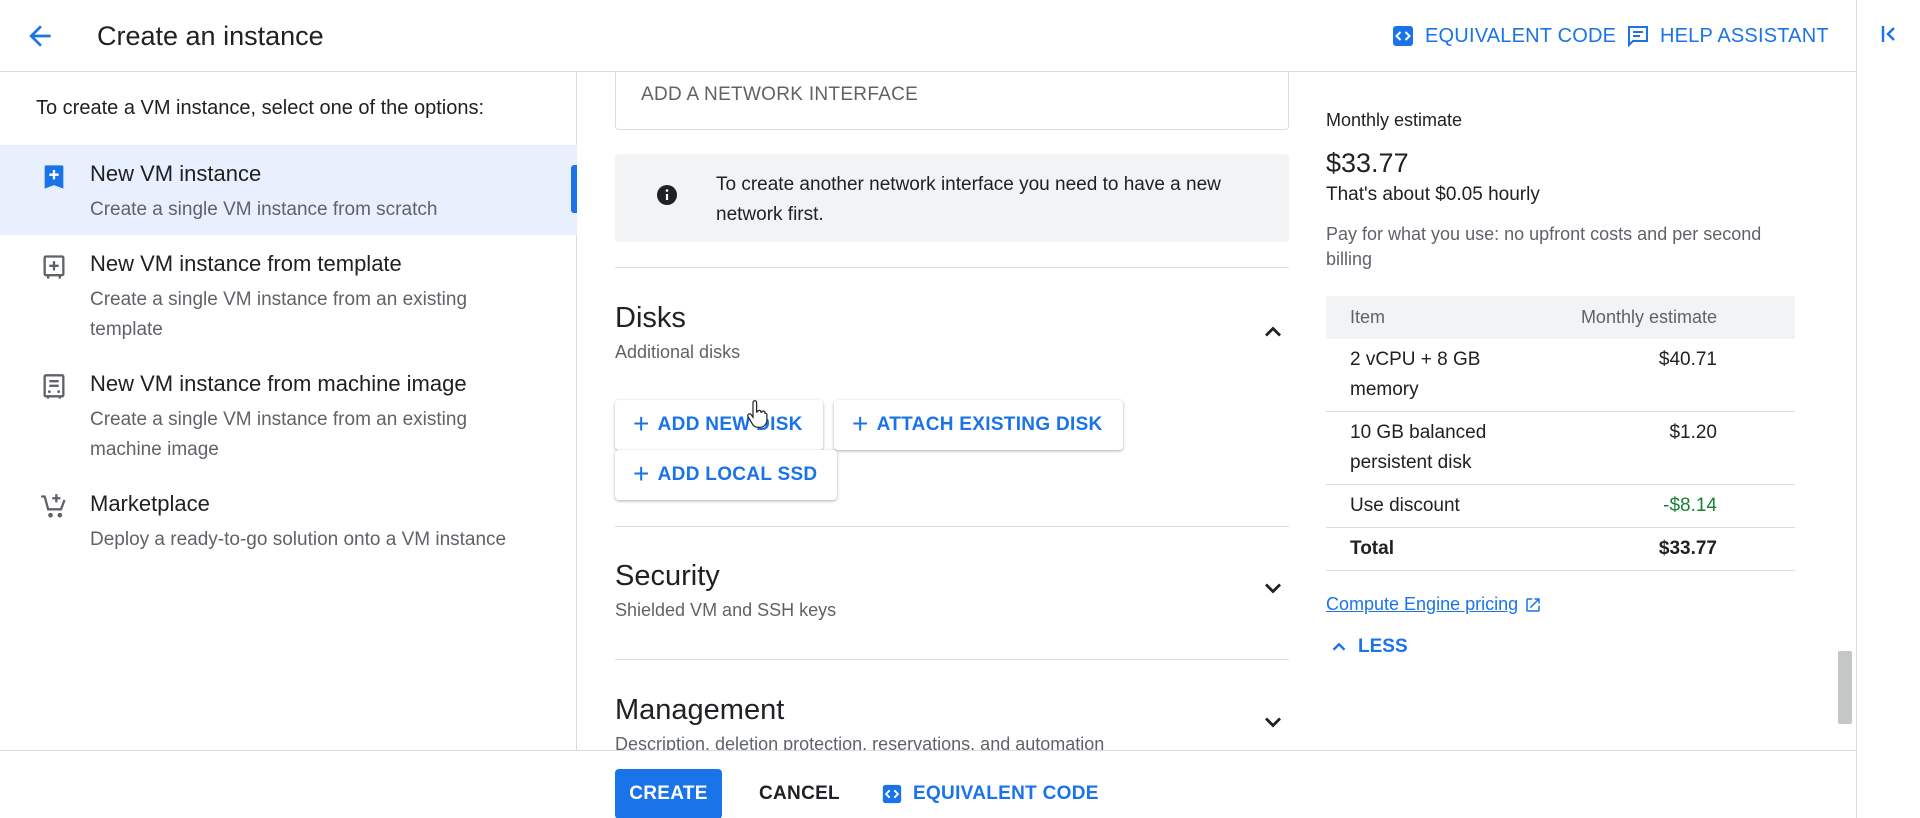 The width and height of the screenshot is (1920, 818). Describe the element at coordinates (1533, 604) in the screenshot. I see `external-link-icon` at that location.